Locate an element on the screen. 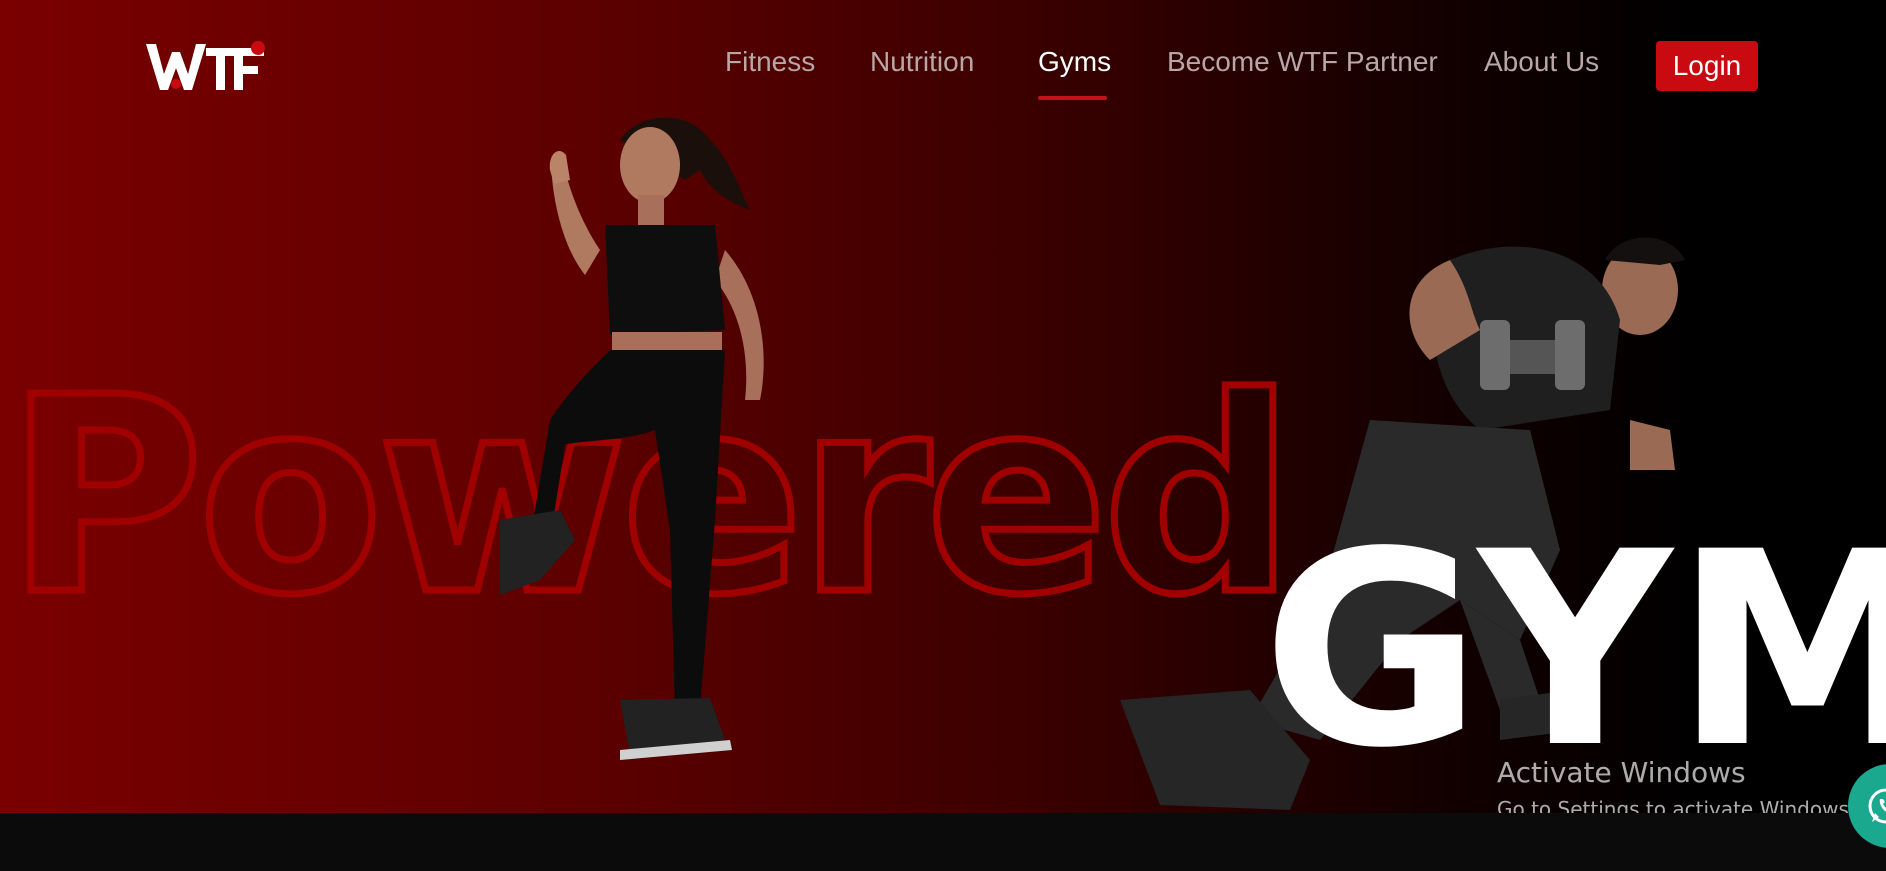  female-athlete-image is located at coordinates (630, 456).